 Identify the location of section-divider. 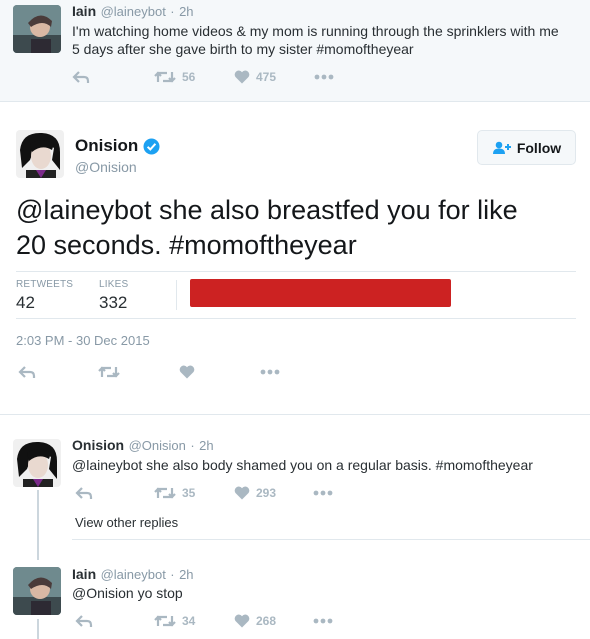
(295, 414).